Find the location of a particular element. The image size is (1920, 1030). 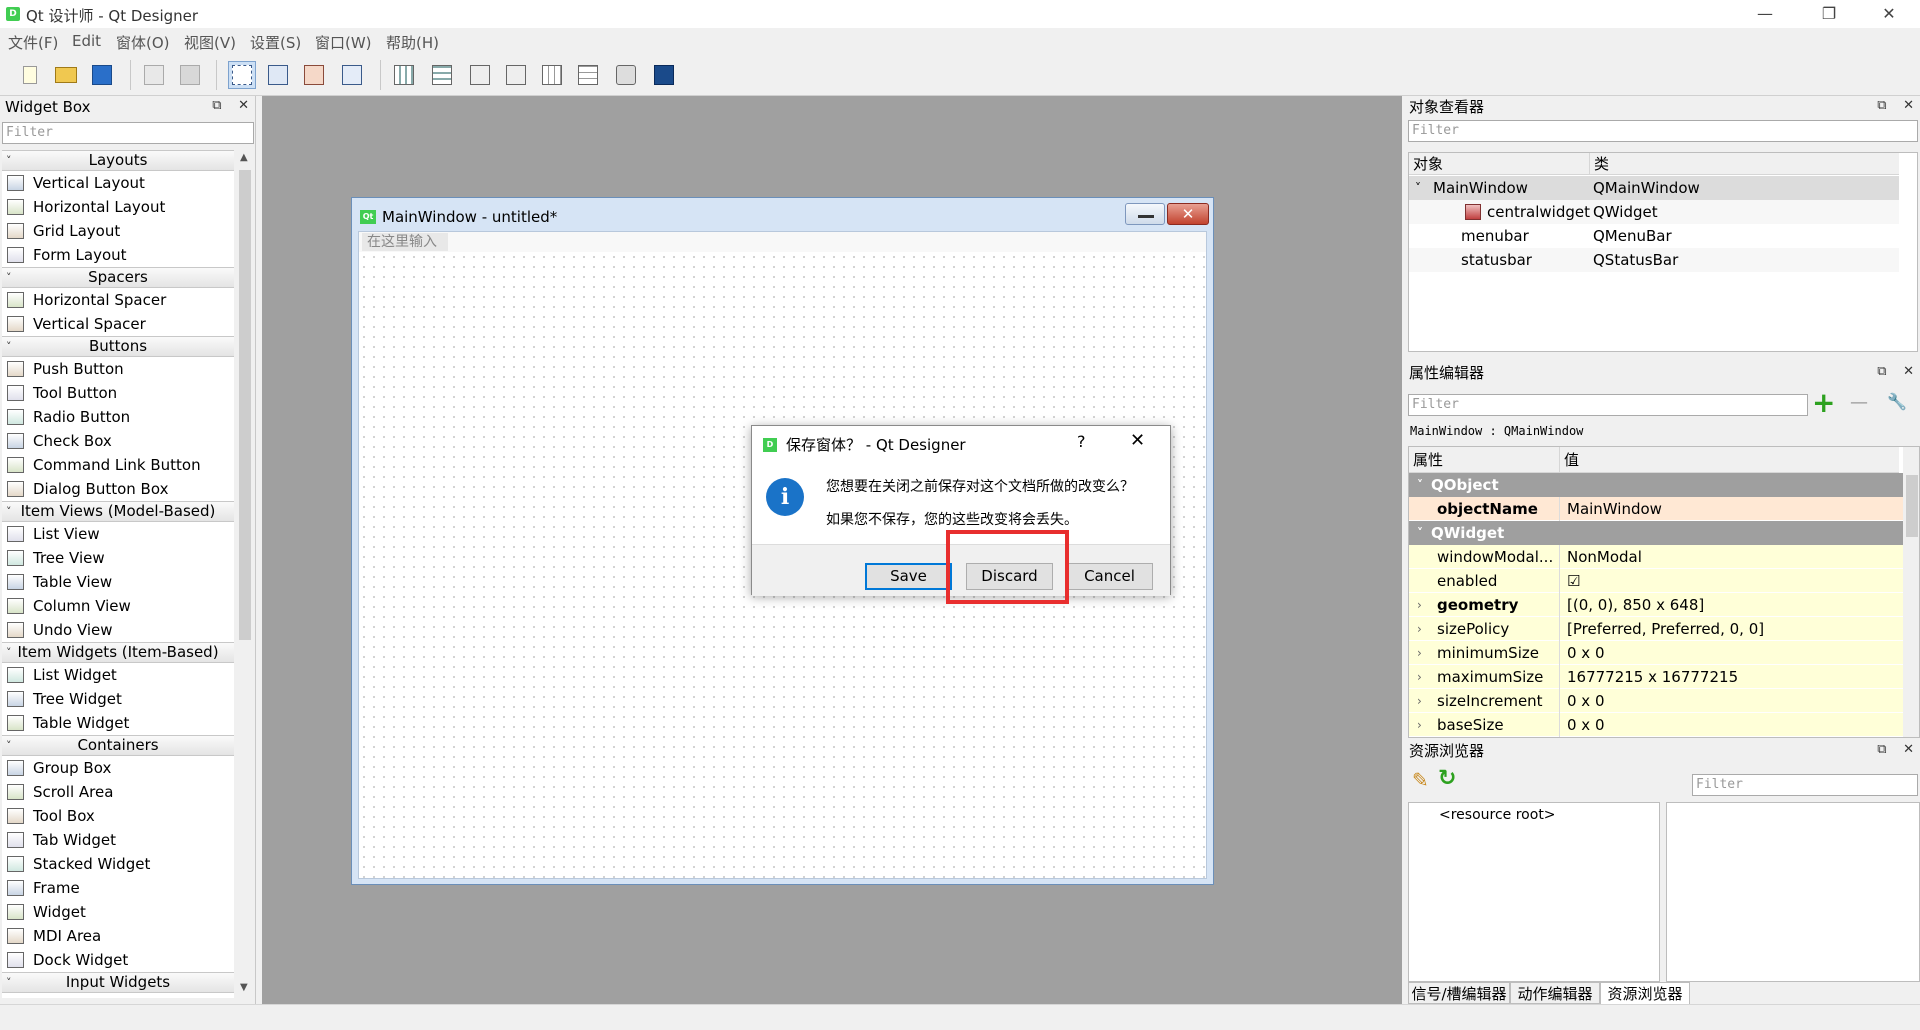

scroll-down-icon: ▼ is located at coordinates (244, 987).